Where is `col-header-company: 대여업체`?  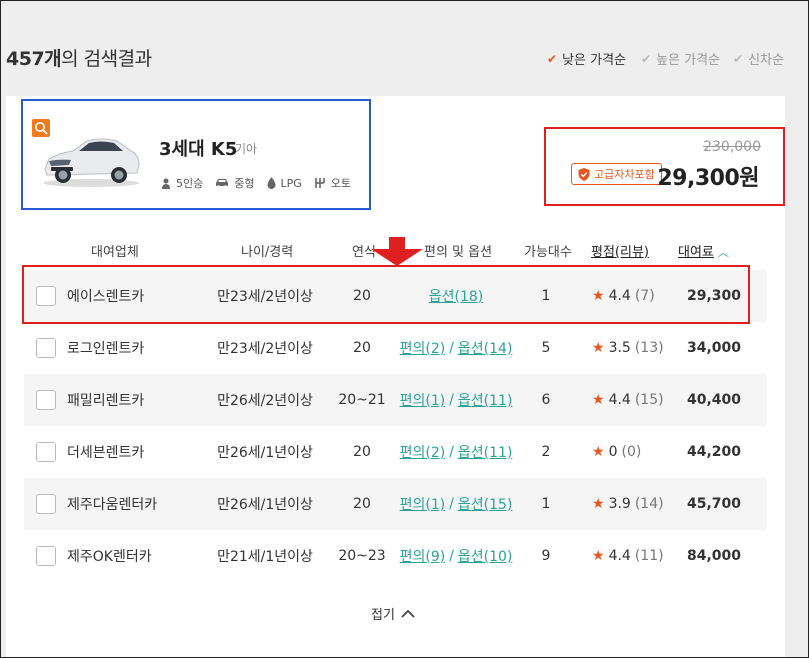
col-header-company: 대여업체 is located at coordinates (115, 252).